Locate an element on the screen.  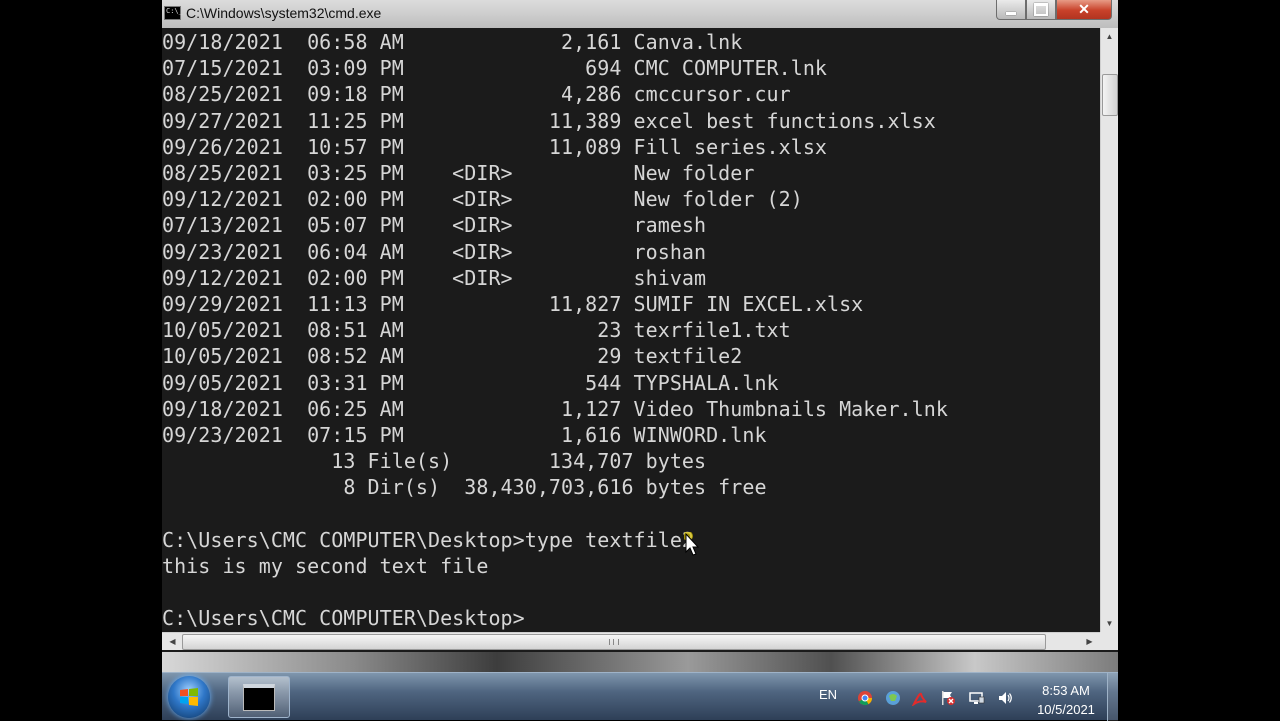
horizontal-scrollbar: ◀ ▶ is located at coordinates (631, 641).